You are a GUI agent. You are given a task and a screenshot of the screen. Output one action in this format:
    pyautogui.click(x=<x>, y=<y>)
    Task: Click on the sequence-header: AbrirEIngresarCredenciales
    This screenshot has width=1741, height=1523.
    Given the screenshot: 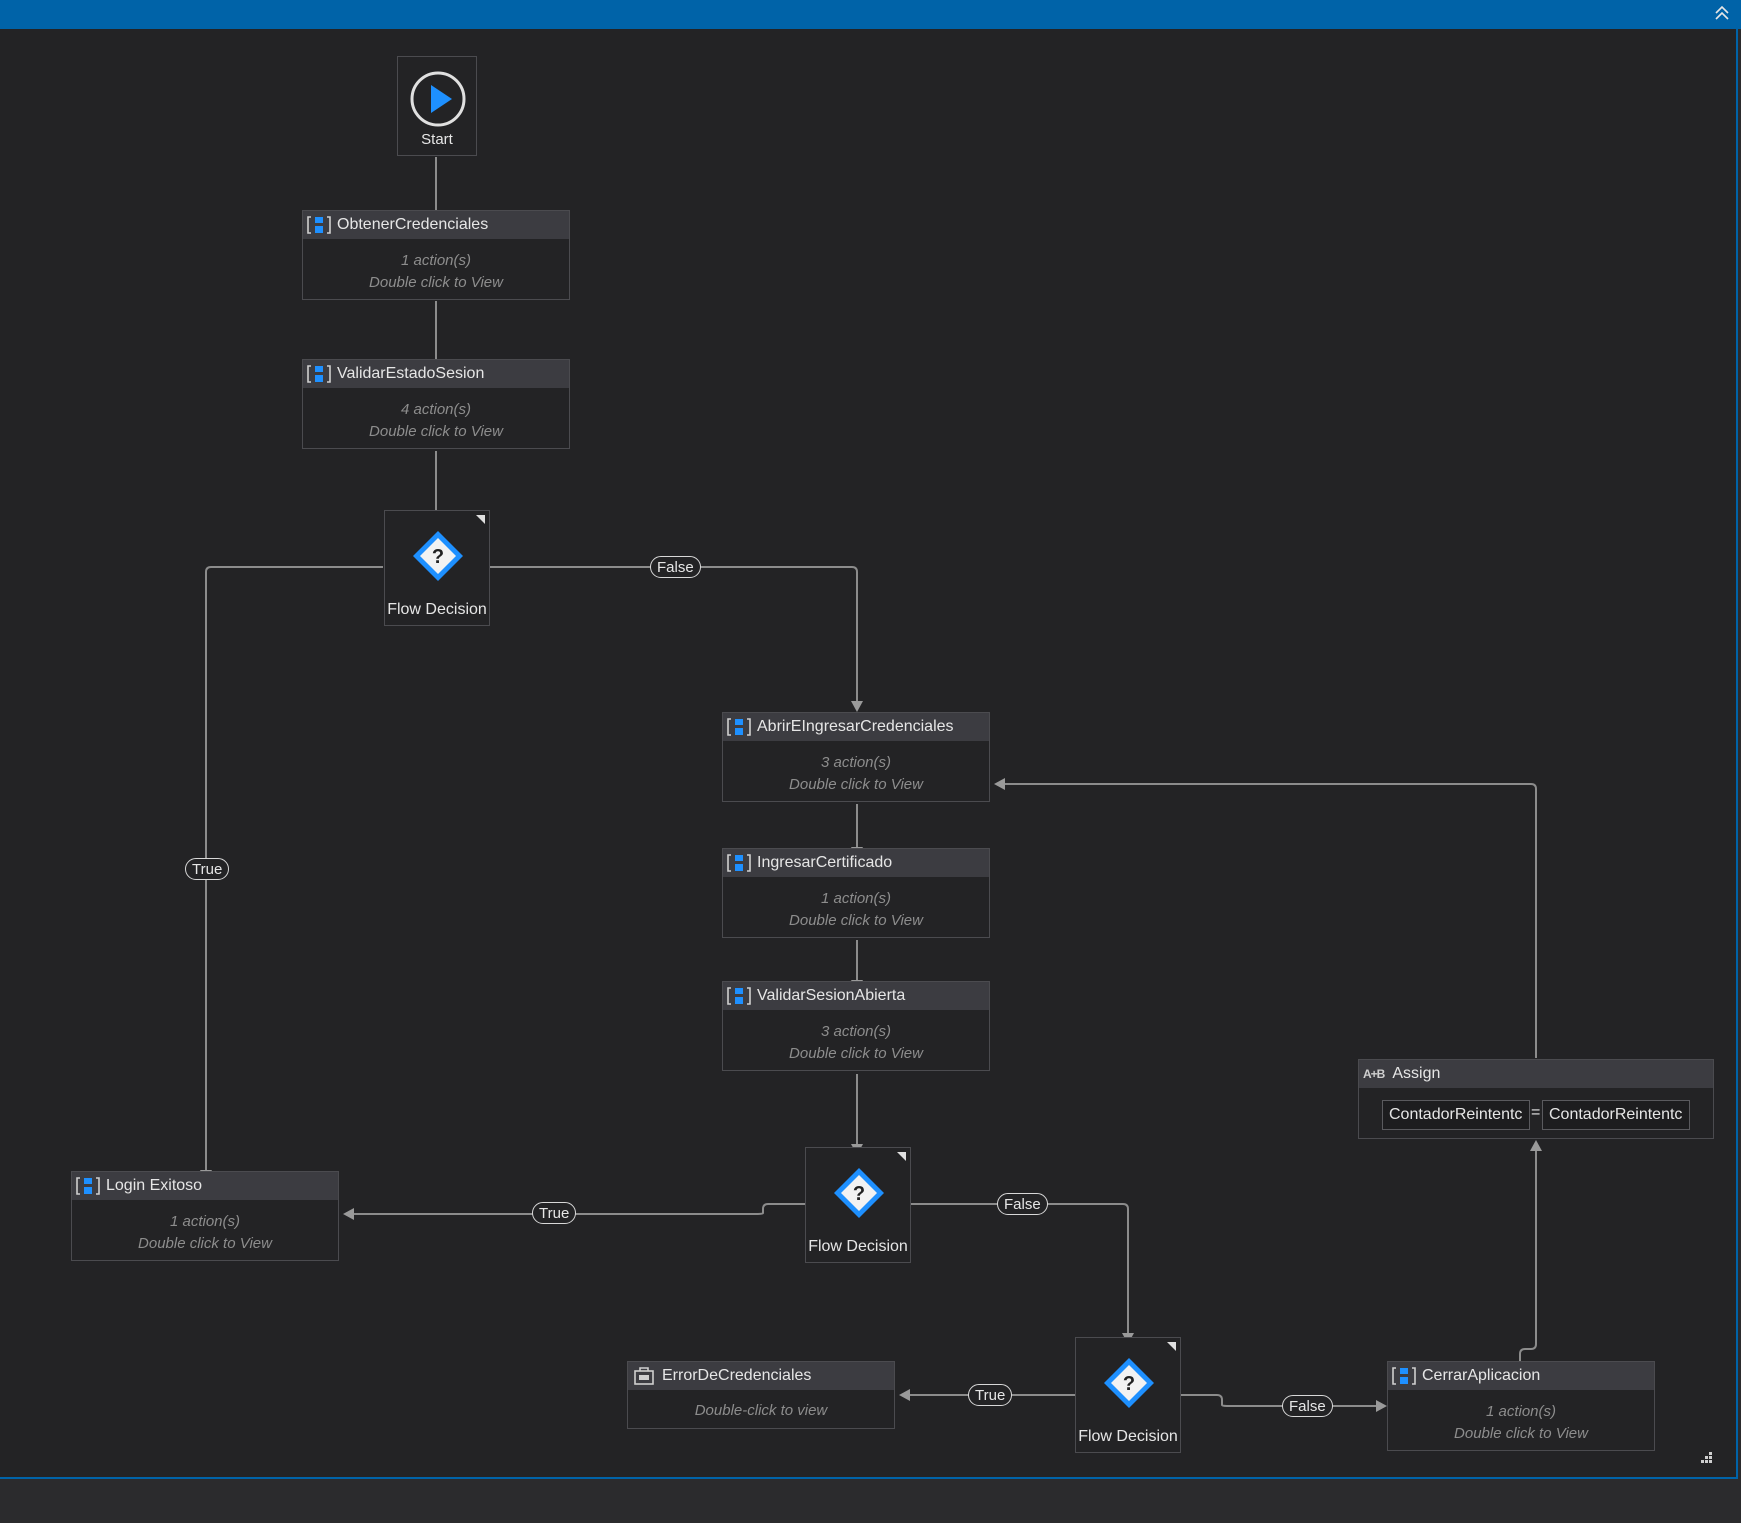 What is the action you would take?
    pyautogui.click(x=856, y=727)
    